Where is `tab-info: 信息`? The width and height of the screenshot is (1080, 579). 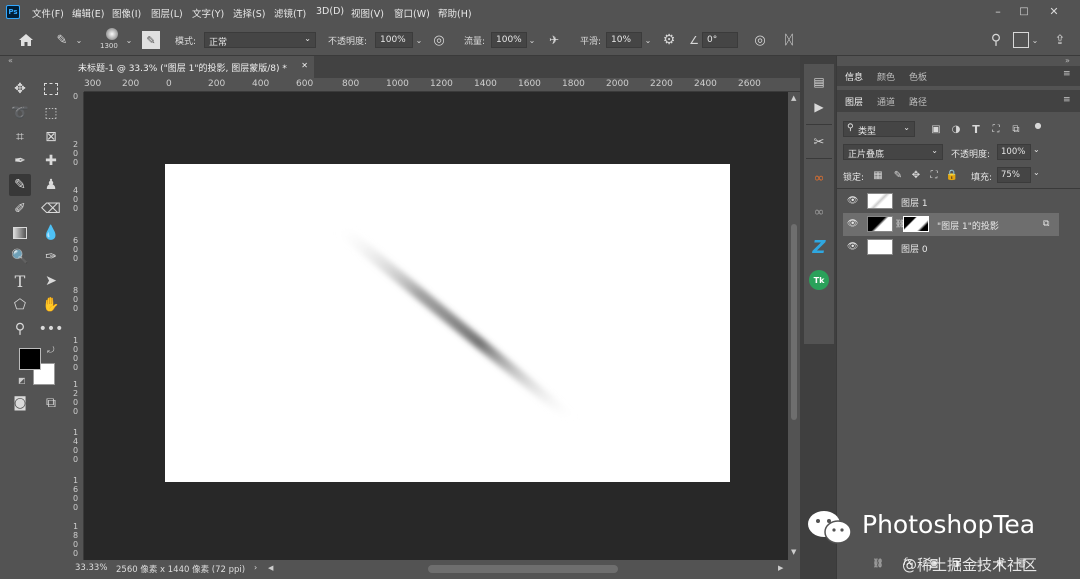 tab-info: 信息 is located at coordinates (854, 76).